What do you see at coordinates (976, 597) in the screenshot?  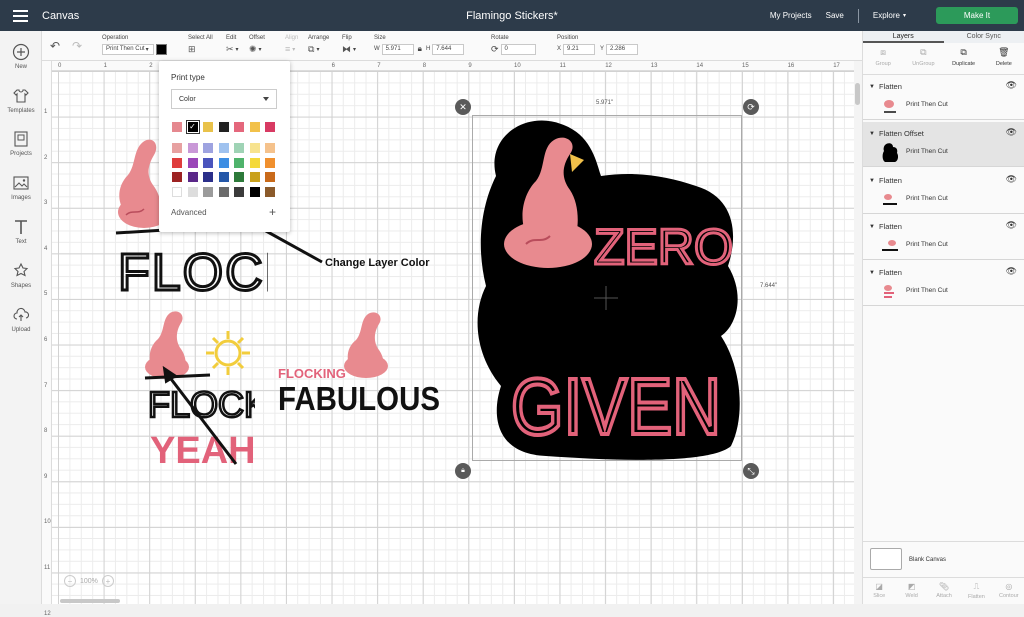 I see `flatten-label: Flatten` at bounding box center [976, 597].